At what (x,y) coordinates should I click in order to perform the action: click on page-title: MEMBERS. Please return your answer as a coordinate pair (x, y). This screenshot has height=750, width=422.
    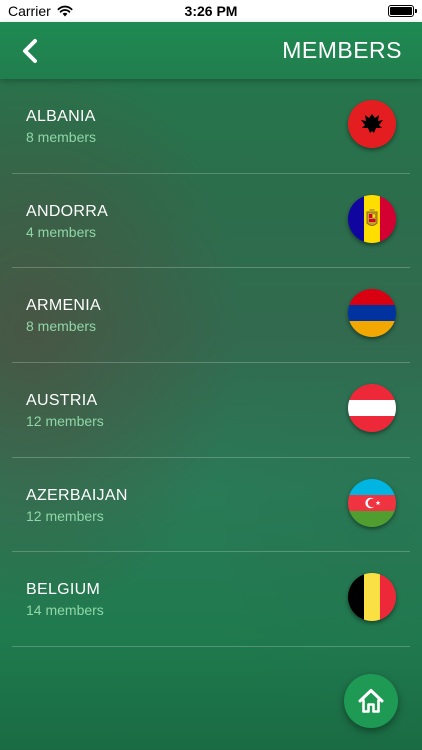
    Looking at the image, I should click on (342, 50).